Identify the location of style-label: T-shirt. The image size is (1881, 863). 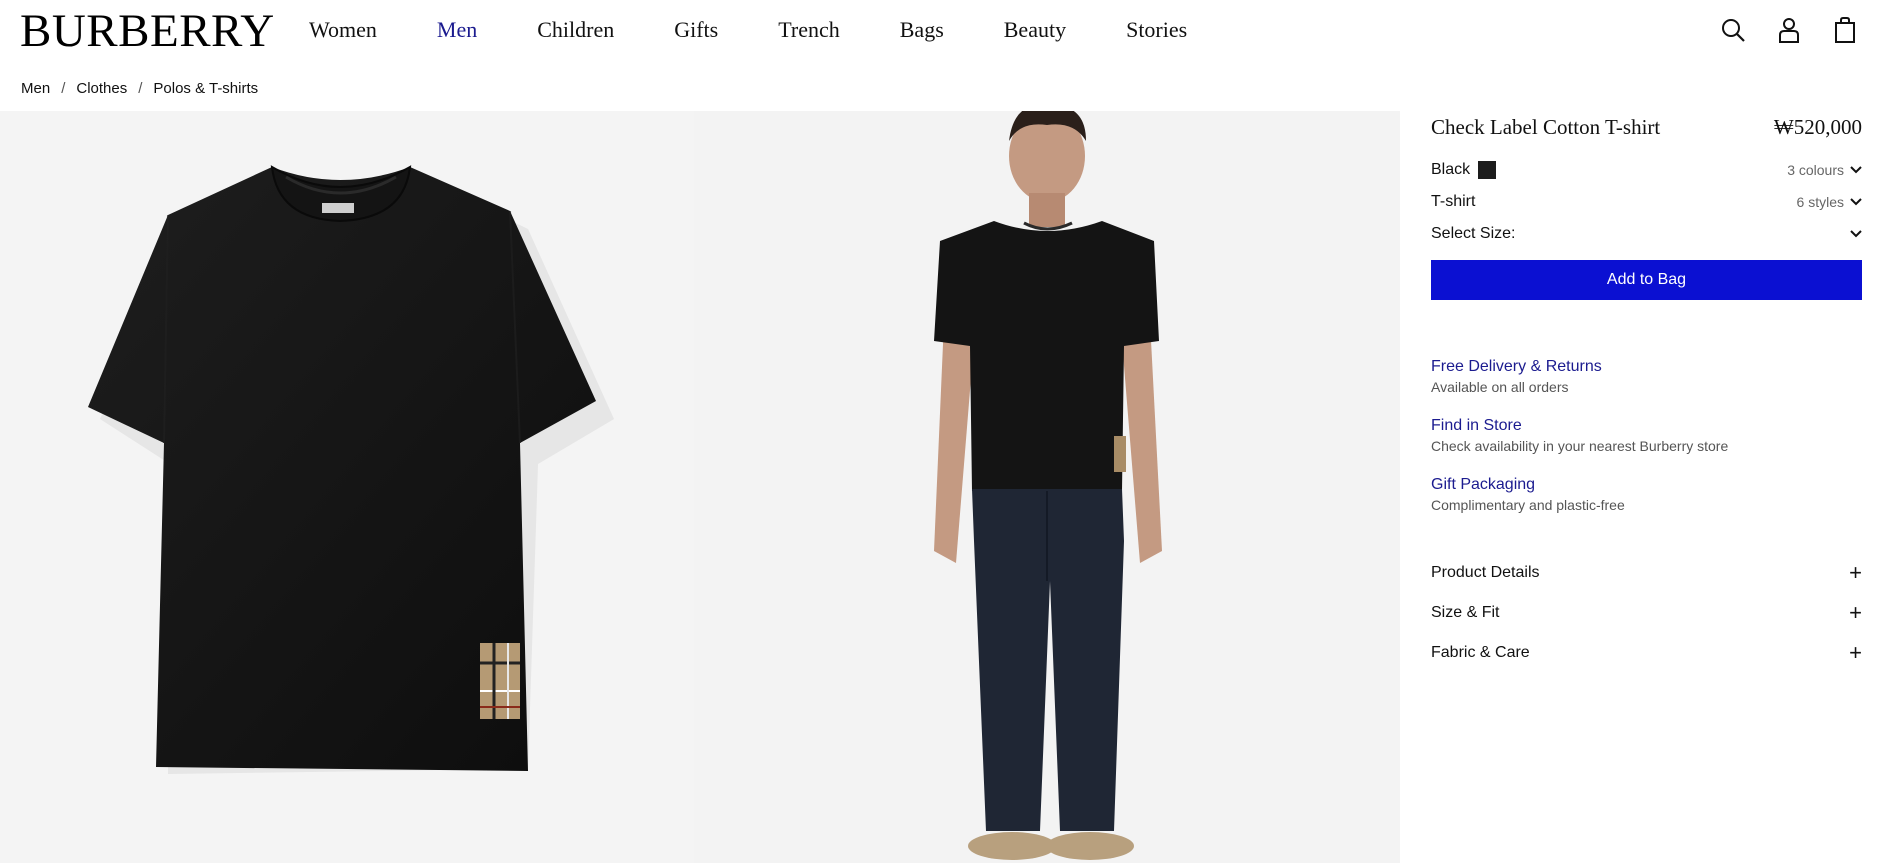
(1453, 201).